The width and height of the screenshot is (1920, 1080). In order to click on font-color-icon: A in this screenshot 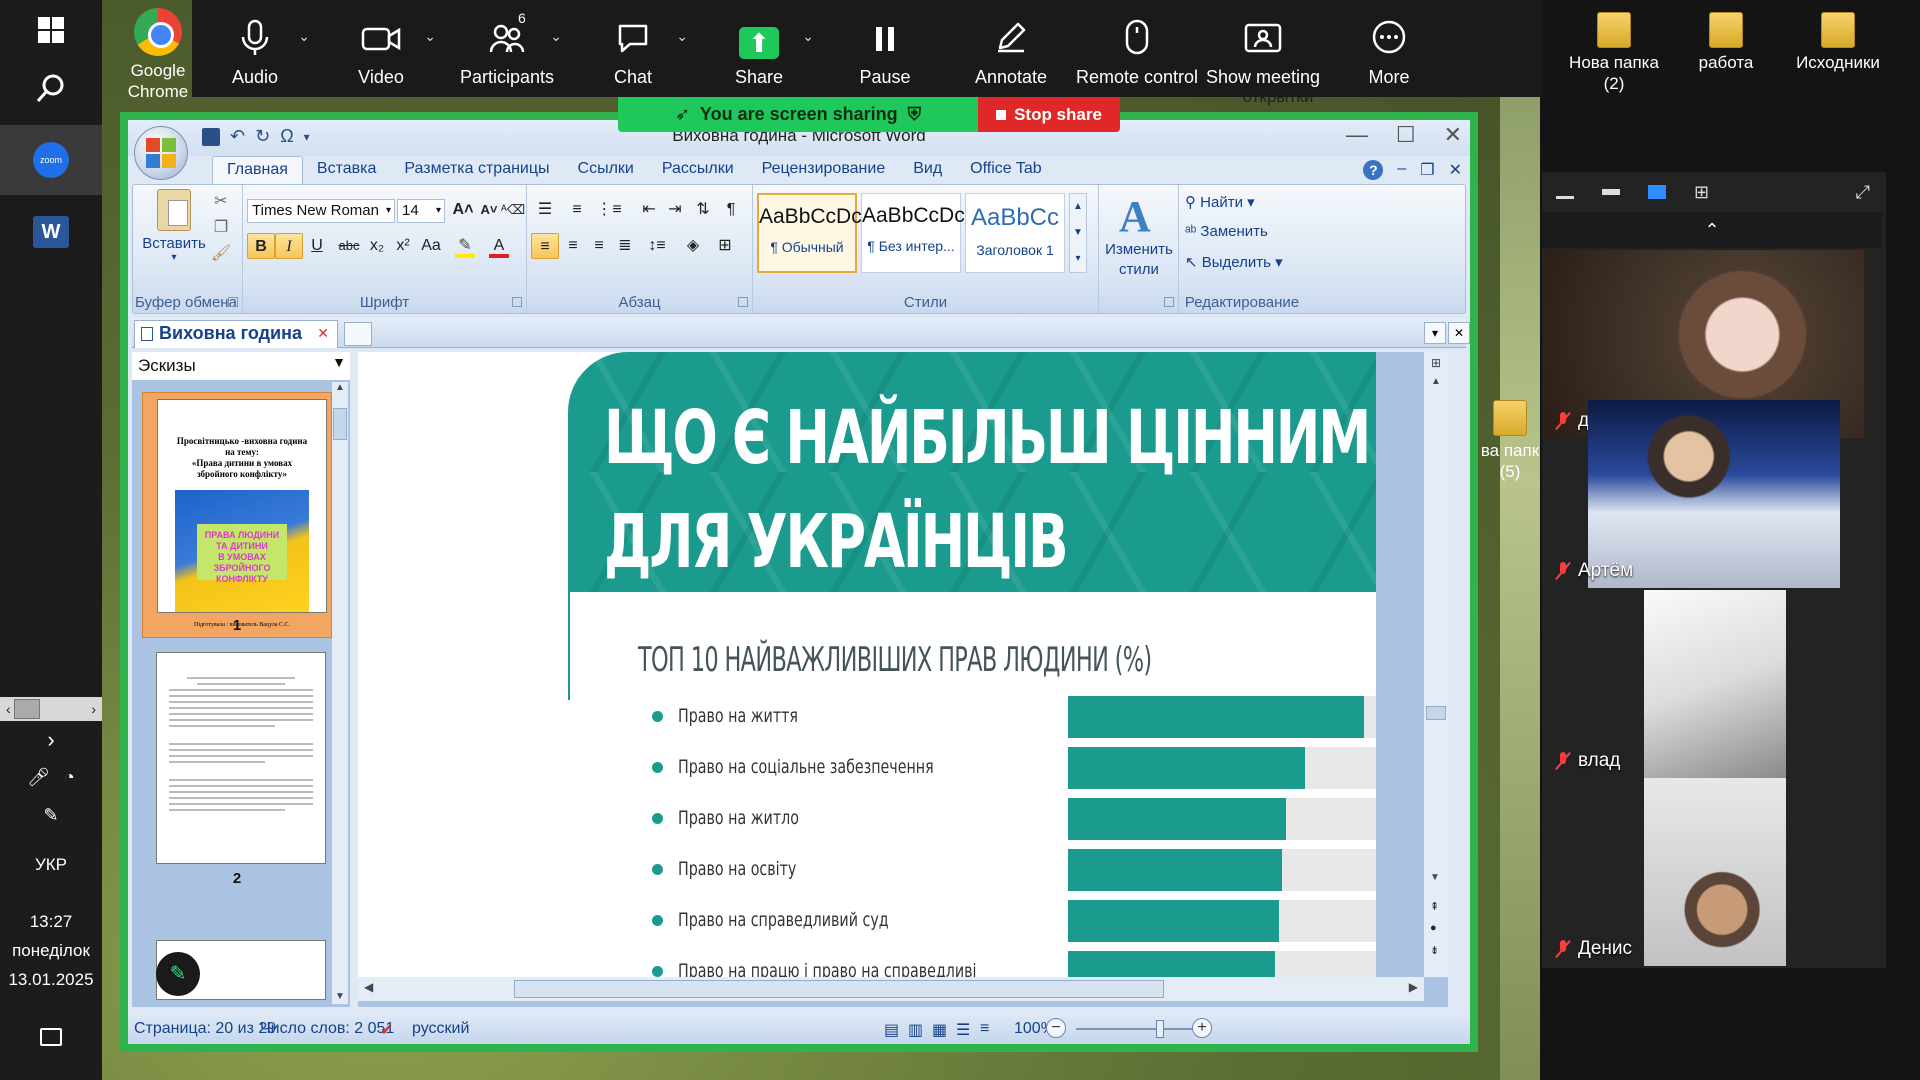, I will do `click(499, 246)`.